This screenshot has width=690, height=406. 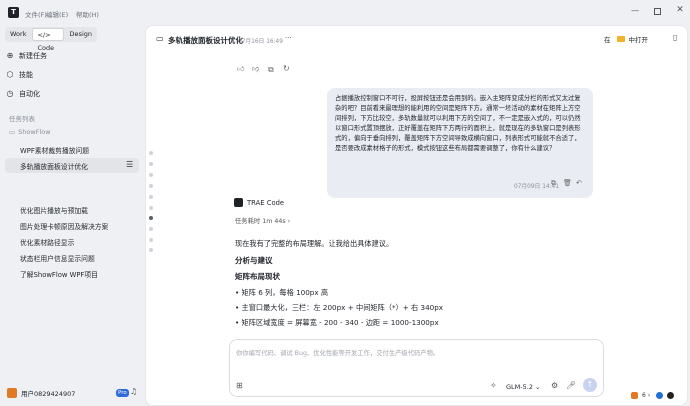 I want to click on folder-icon, so click(x=620, y=39).